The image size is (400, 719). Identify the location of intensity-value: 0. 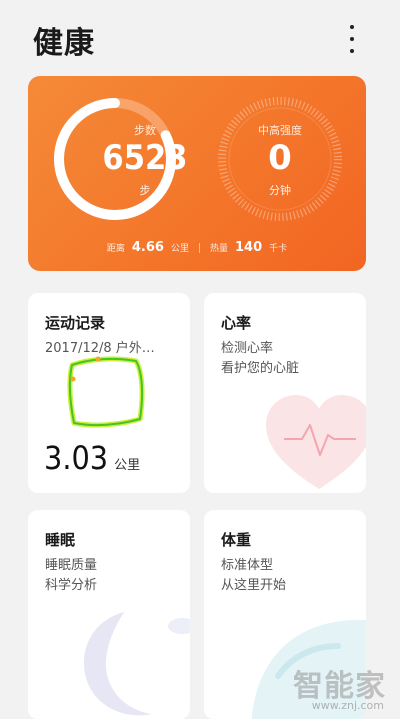
(280, 158).